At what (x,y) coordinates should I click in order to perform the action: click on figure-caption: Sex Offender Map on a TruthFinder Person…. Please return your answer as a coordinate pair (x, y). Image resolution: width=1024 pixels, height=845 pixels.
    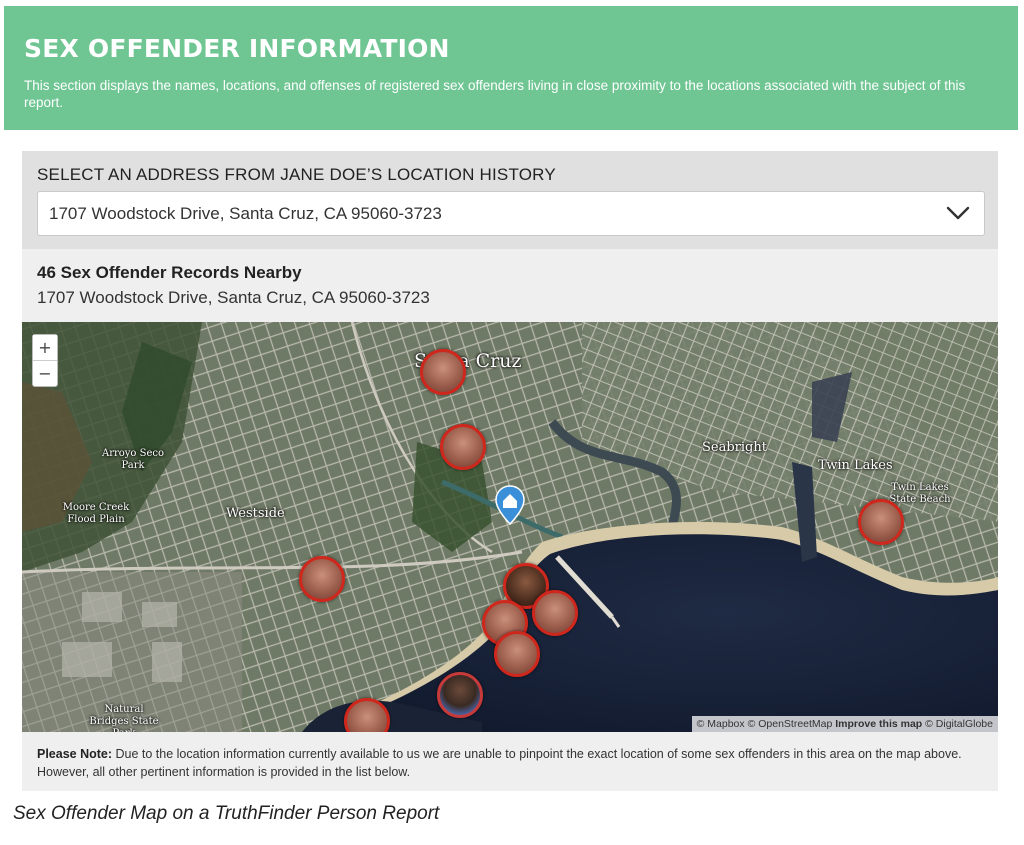
    Looking at the image, I should click on (226, 813).